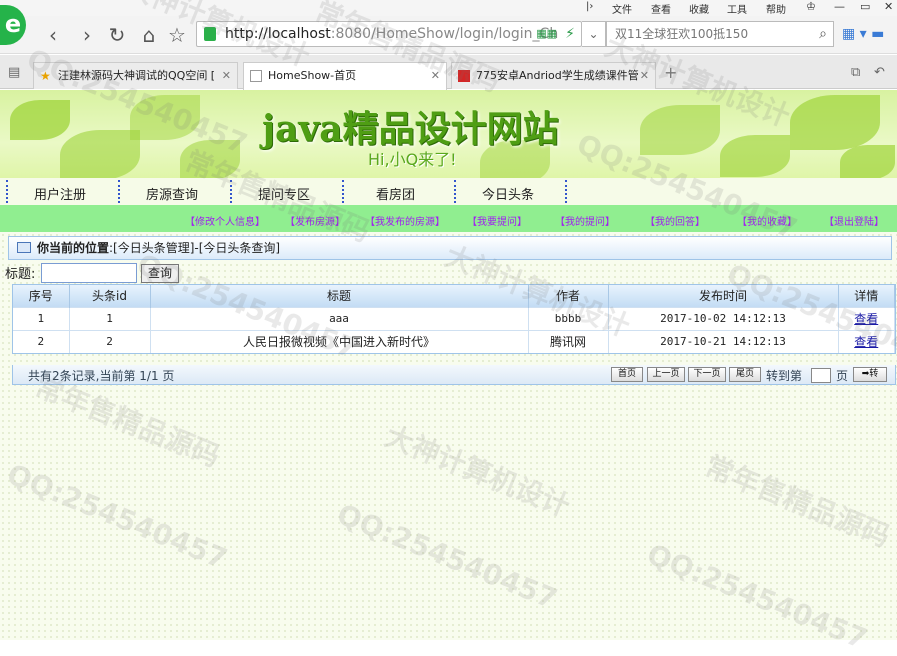 Image resolution: width=897 pixels, height=656 pixels. I want to click on site-favicon-icon, so click(464, 76).